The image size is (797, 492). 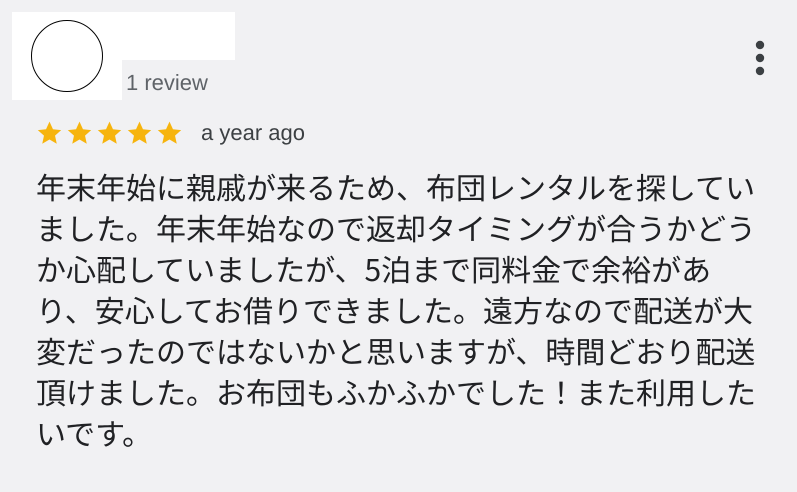 I want to click on review-time: a year ago, so click(x=253, y=133).